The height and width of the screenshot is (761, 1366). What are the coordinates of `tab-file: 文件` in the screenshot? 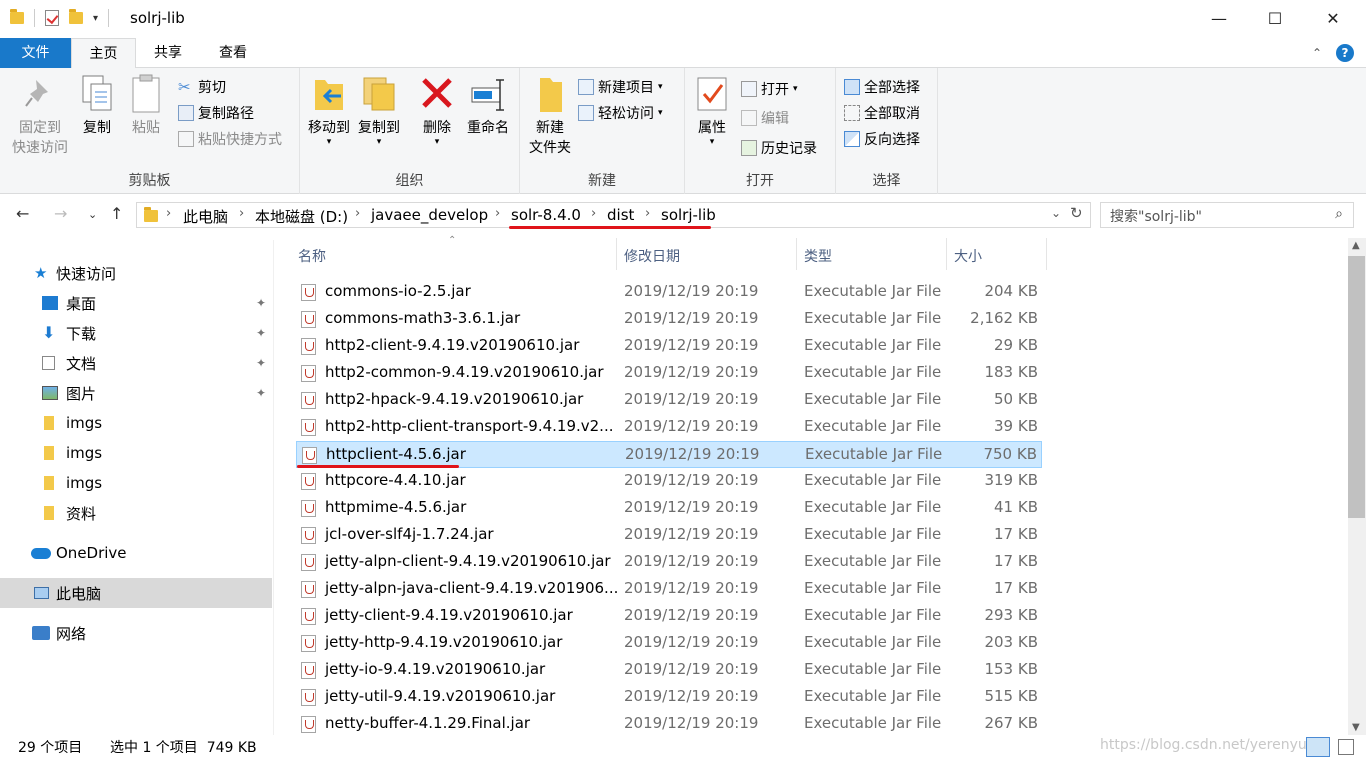 It's located at (35, 53).